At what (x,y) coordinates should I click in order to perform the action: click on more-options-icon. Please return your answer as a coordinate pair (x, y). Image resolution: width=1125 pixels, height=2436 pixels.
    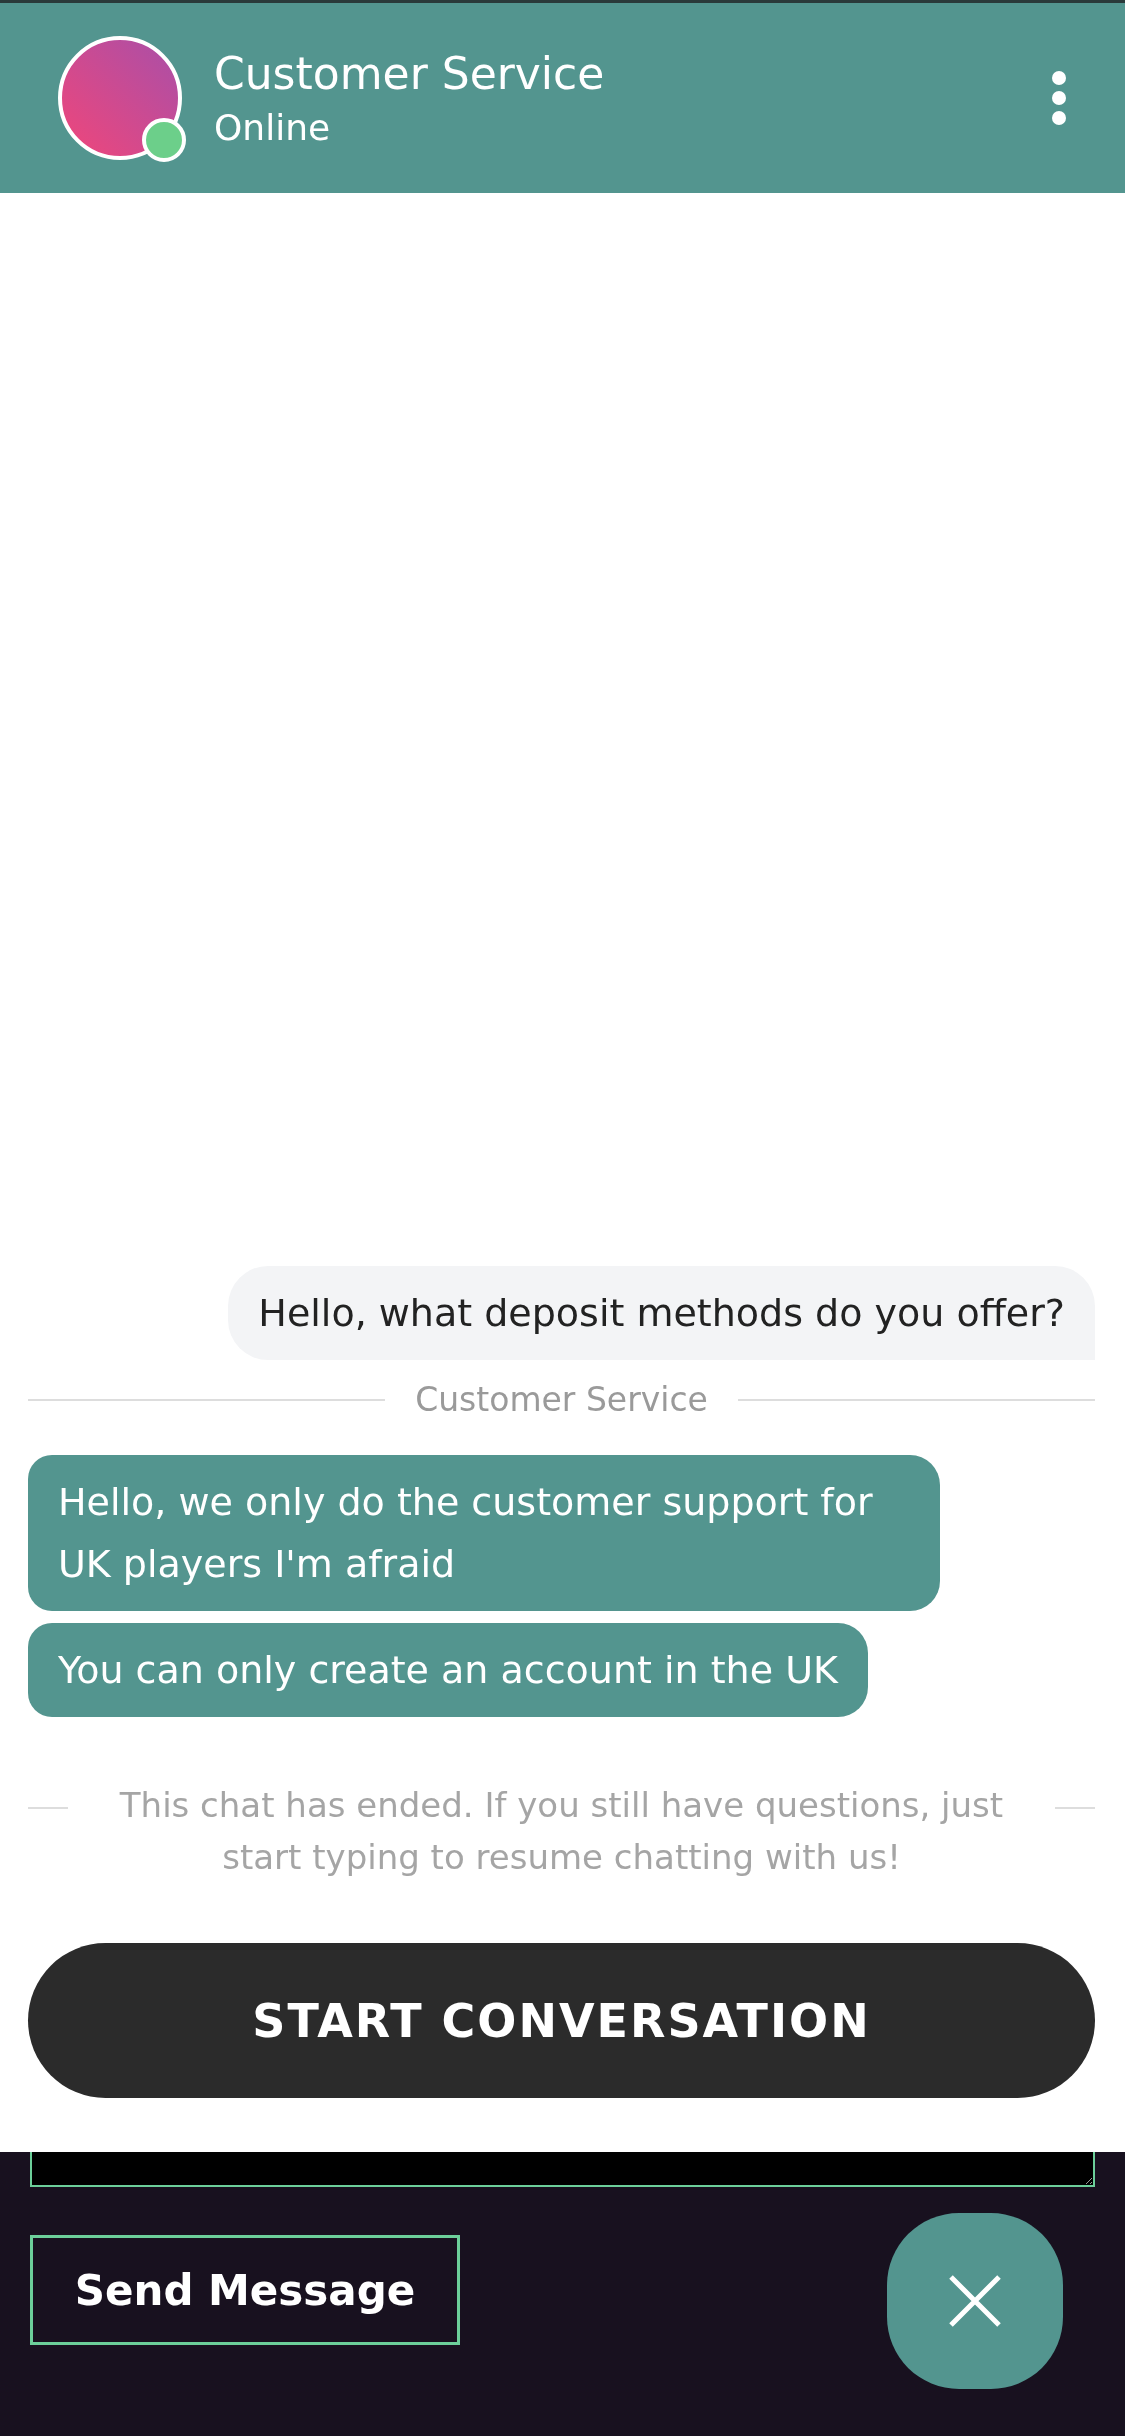
    Looking at the image, I should click on (1059, 98).